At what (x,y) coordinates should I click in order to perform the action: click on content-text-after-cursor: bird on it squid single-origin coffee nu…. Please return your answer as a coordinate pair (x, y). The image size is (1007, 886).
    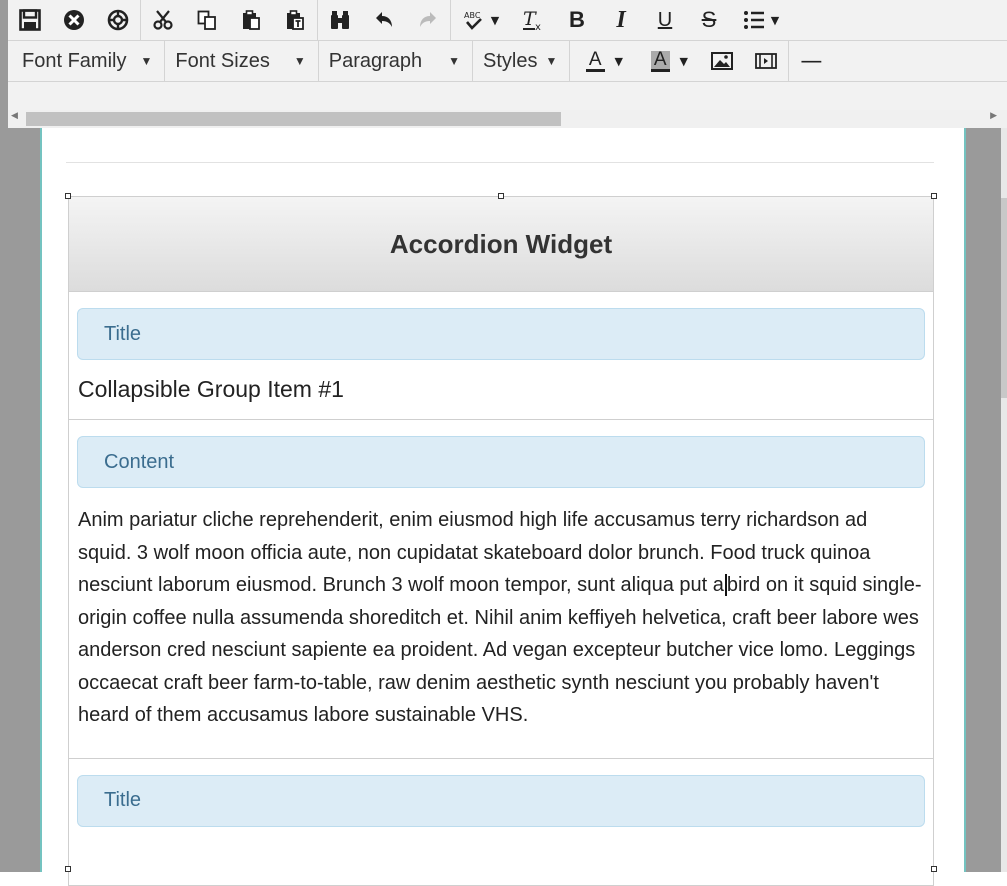
    Looking at the image, I should click on (500, 650).